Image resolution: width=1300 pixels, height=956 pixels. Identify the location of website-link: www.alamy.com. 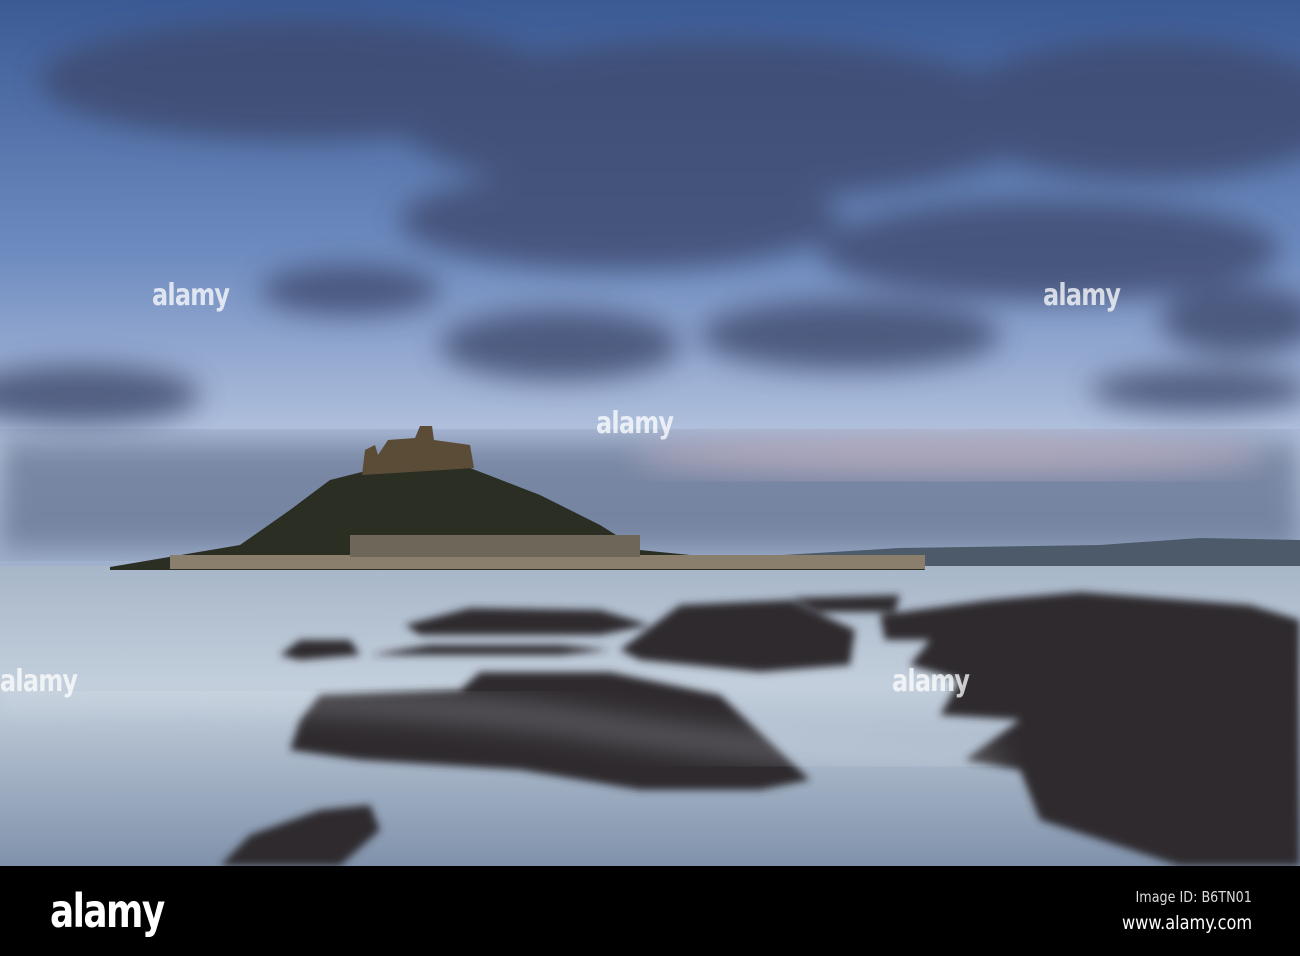
(1186, 923).